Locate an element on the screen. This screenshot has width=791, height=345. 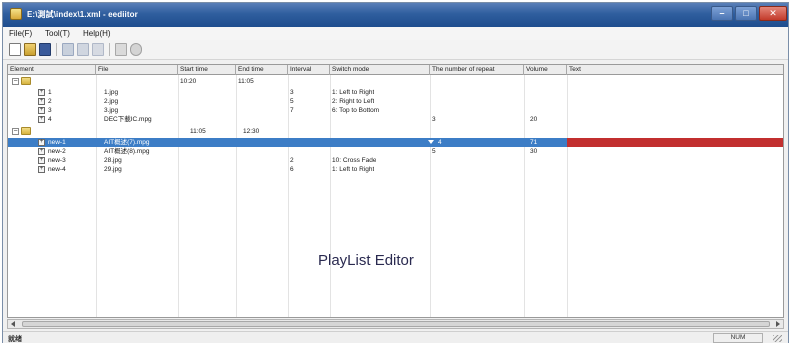
start-time-cell: 10:20 is located at coordinates (188, 81).